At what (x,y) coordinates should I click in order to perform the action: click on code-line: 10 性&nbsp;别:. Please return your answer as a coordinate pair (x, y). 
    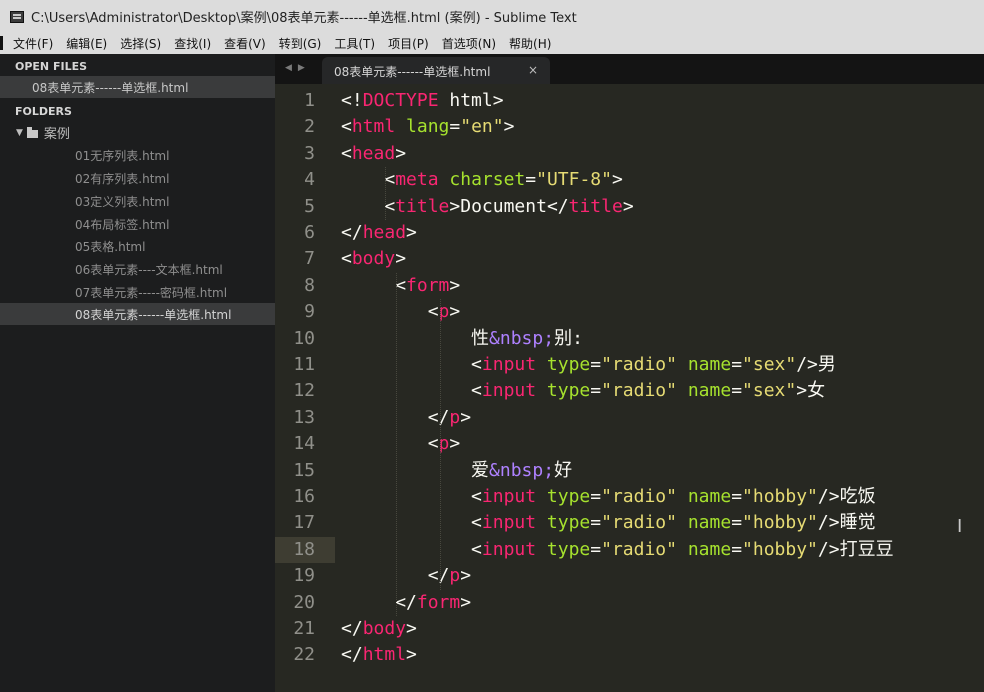
    Looking at the image, I should click on (629, 339).